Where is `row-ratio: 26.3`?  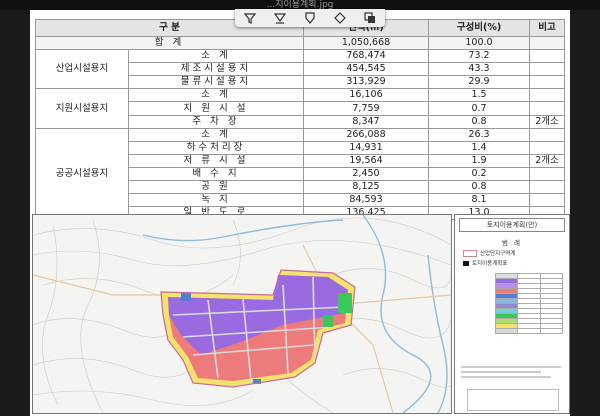 row-ratio: 26.3 is located at coordinates (479, 134).